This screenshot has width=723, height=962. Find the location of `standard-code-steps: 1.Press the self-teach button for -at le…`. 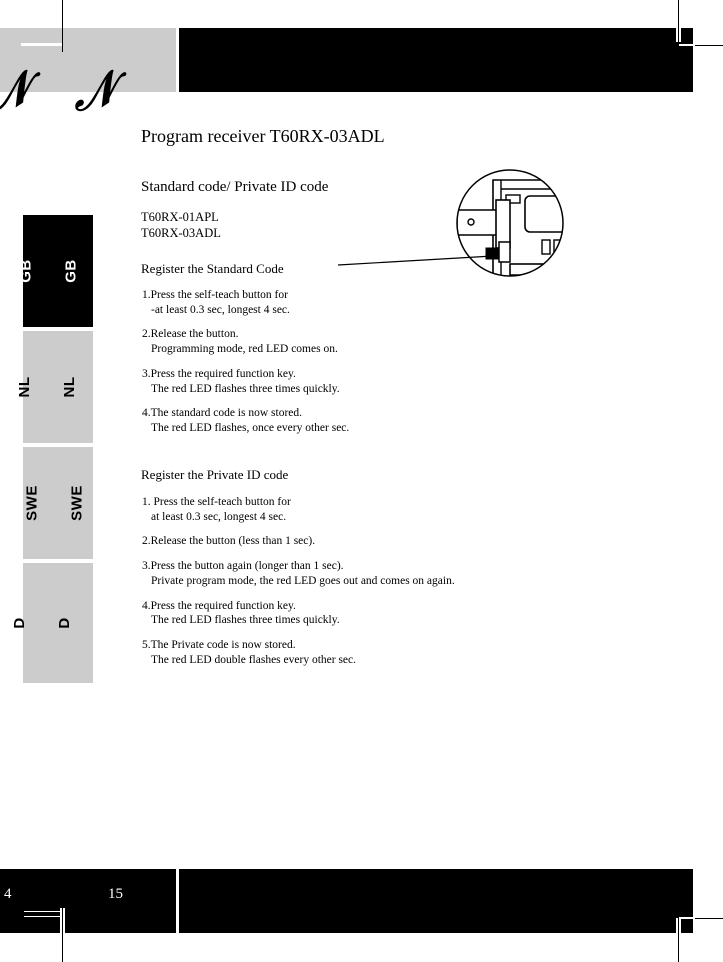

standard-code-steps: 1.Press the self-teach button for -at le… is located at coordinates (245, 362).